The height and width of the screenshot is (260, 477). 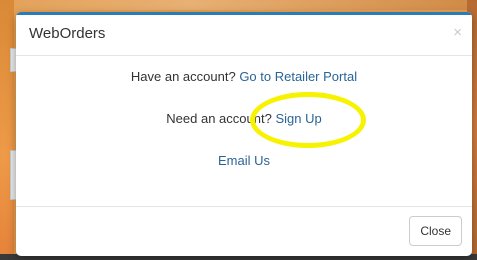 I want to click on need-account-text: Need an account?, so click(x=219, y=118).